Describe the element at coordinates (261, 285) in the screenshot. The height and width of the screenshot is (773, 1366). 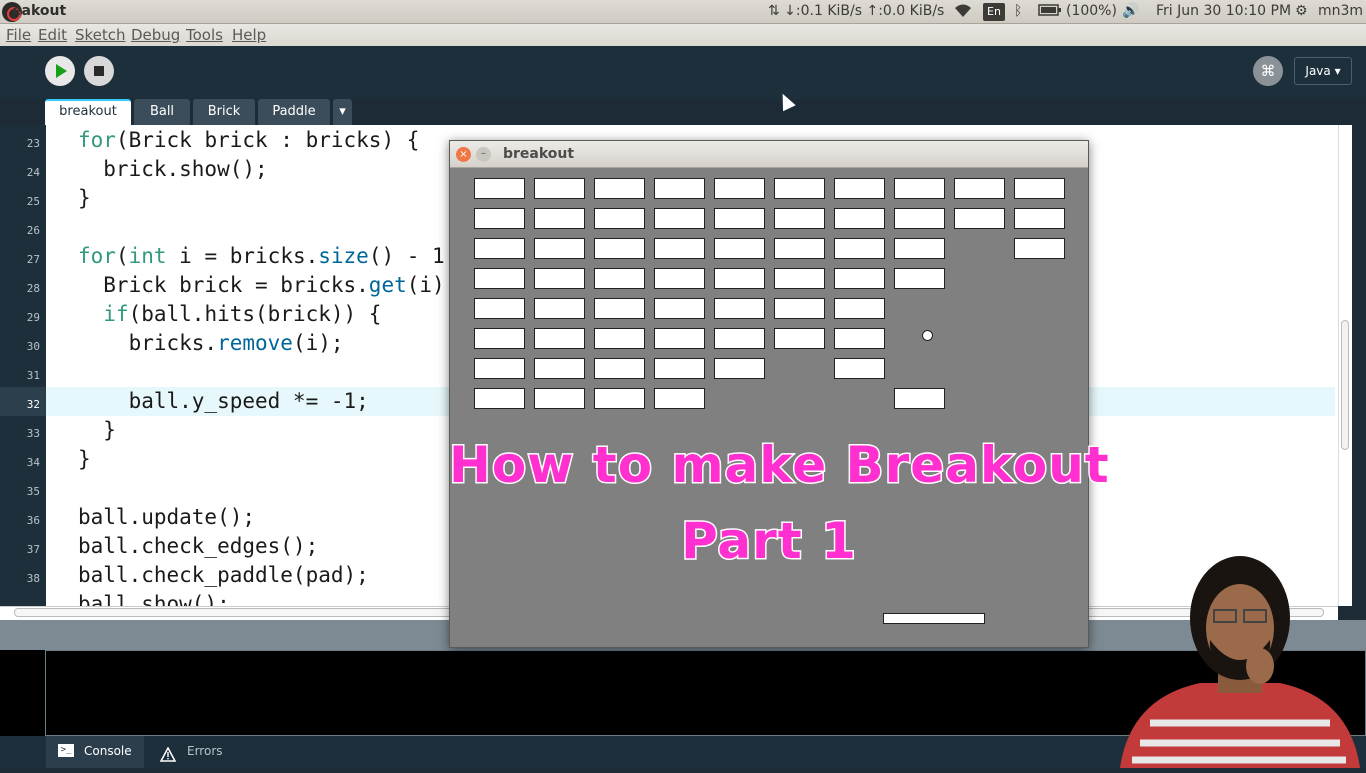
I see `code-line: Brick brick = bricks.get(i)` at that location.